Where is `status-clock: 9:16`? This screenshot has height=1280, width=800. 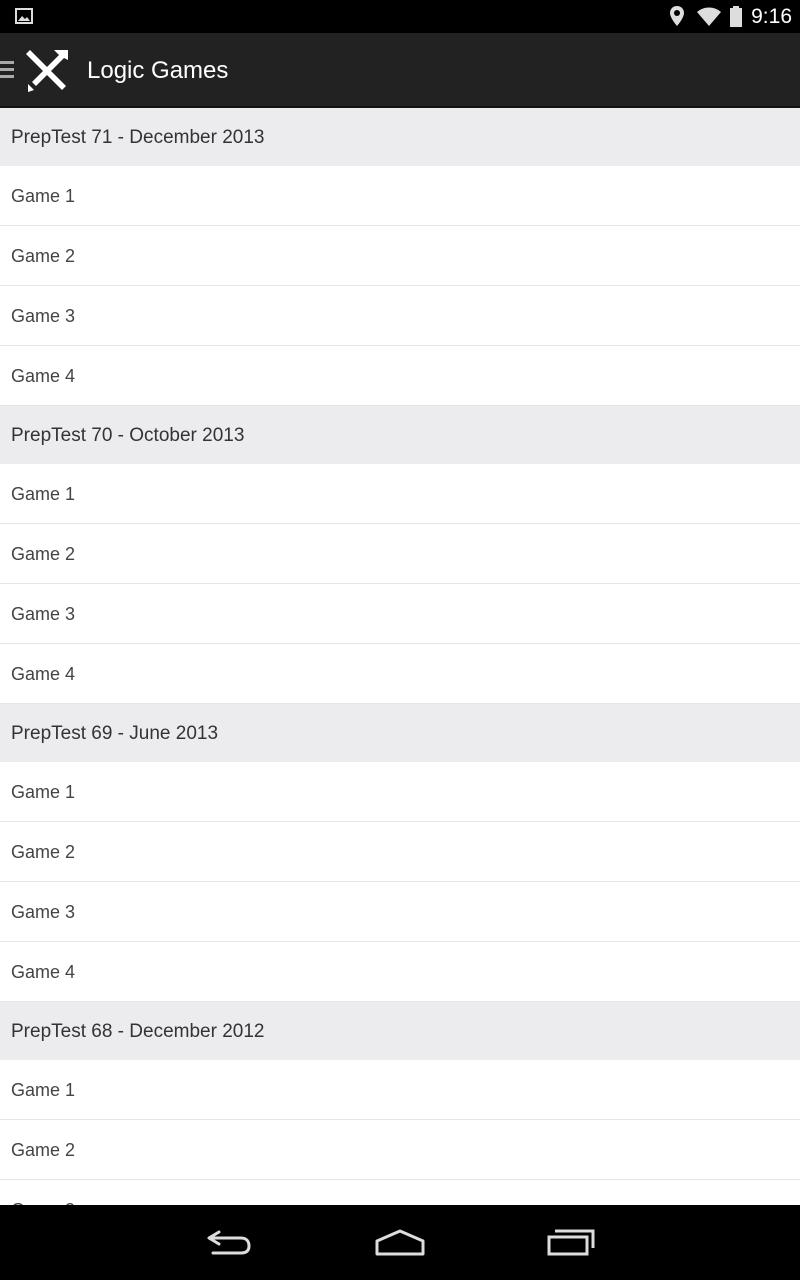 status-clock: 9:16 is located at coordinates (771, 16).